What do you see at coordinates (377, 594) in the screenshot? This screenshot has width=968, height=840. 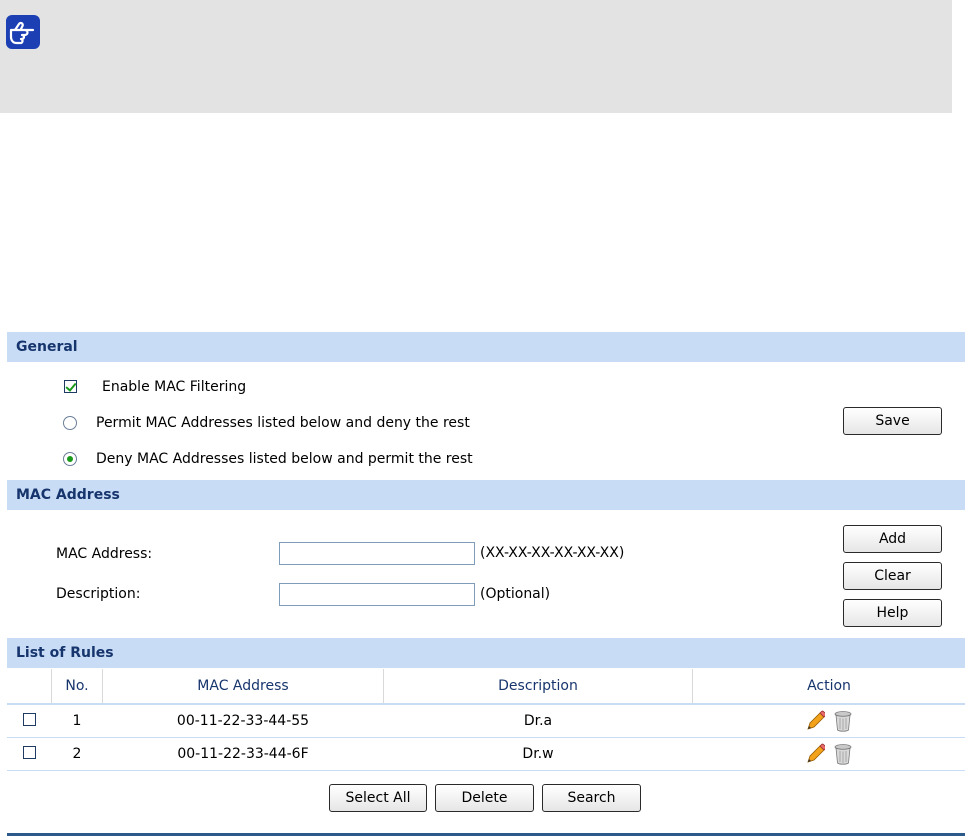 I see `description-input` at bounding box center [377, 594].